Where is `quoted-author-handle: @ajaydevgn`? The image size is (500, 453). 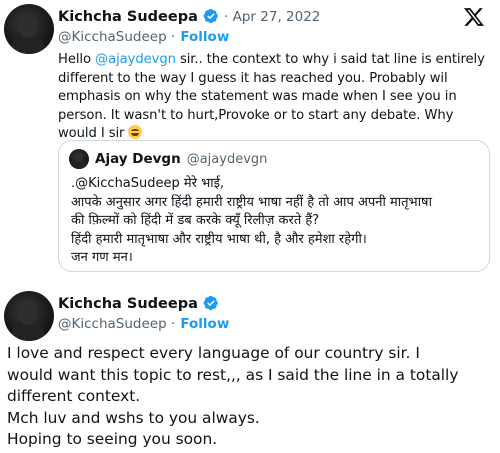
quoted-author-handle: @ajaydevgn is located at coordinates (227, 159).